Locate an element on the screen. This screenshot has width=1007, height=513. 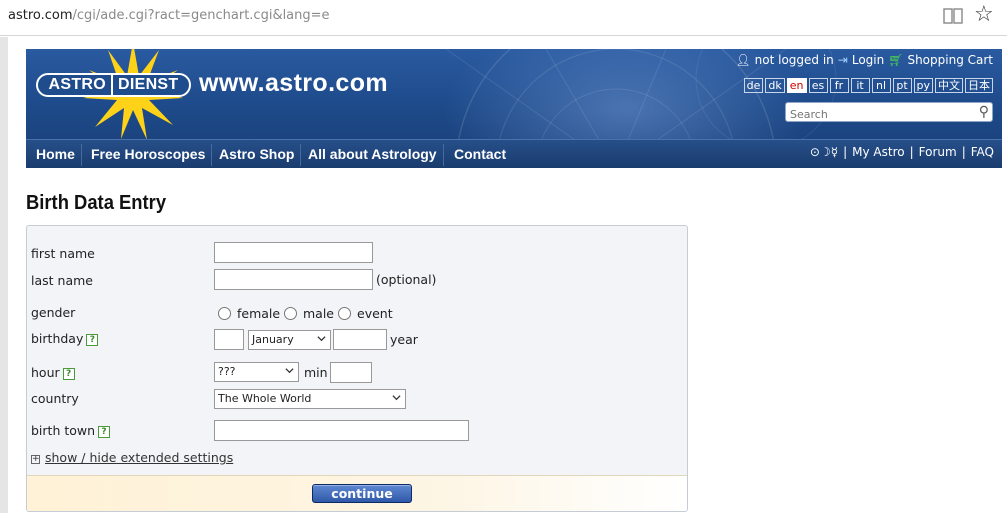
minute-label: min is located at coordinates (316, 372).